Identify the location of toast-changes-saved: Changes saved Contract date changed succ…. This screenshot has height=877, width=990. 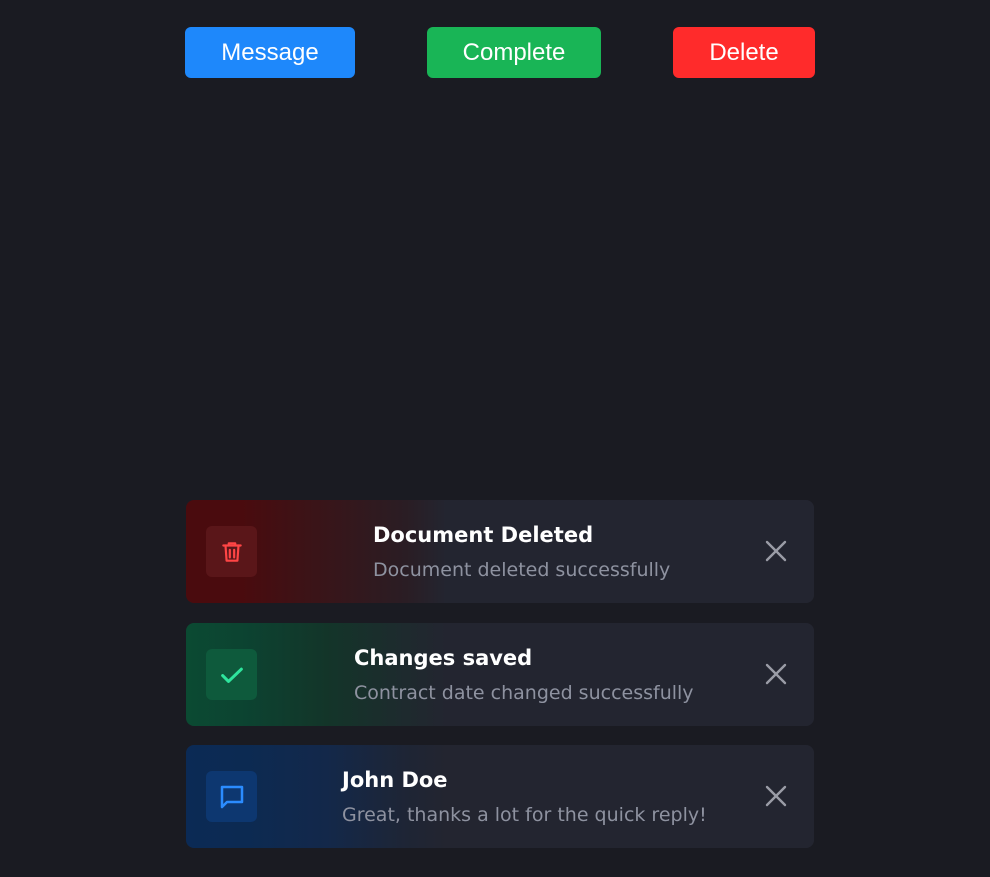
(500, 674).